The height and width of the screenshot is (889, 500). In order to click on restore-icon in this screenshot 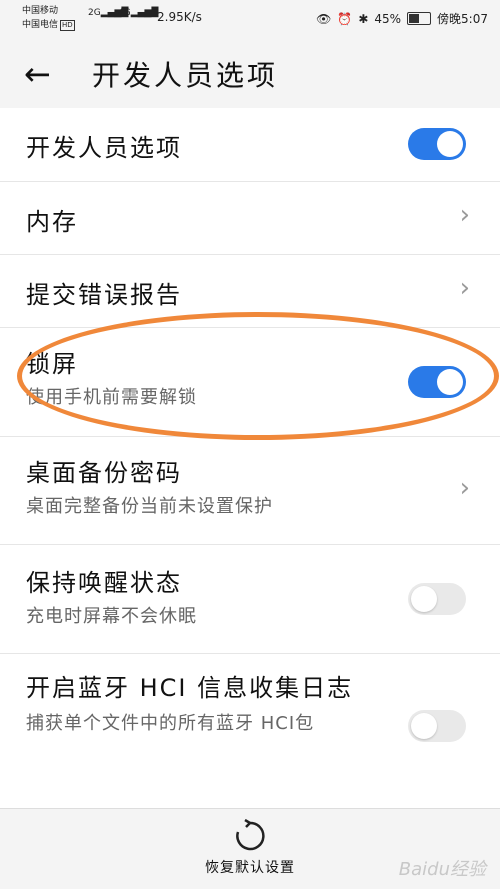, I will do `click(250, 836)`.